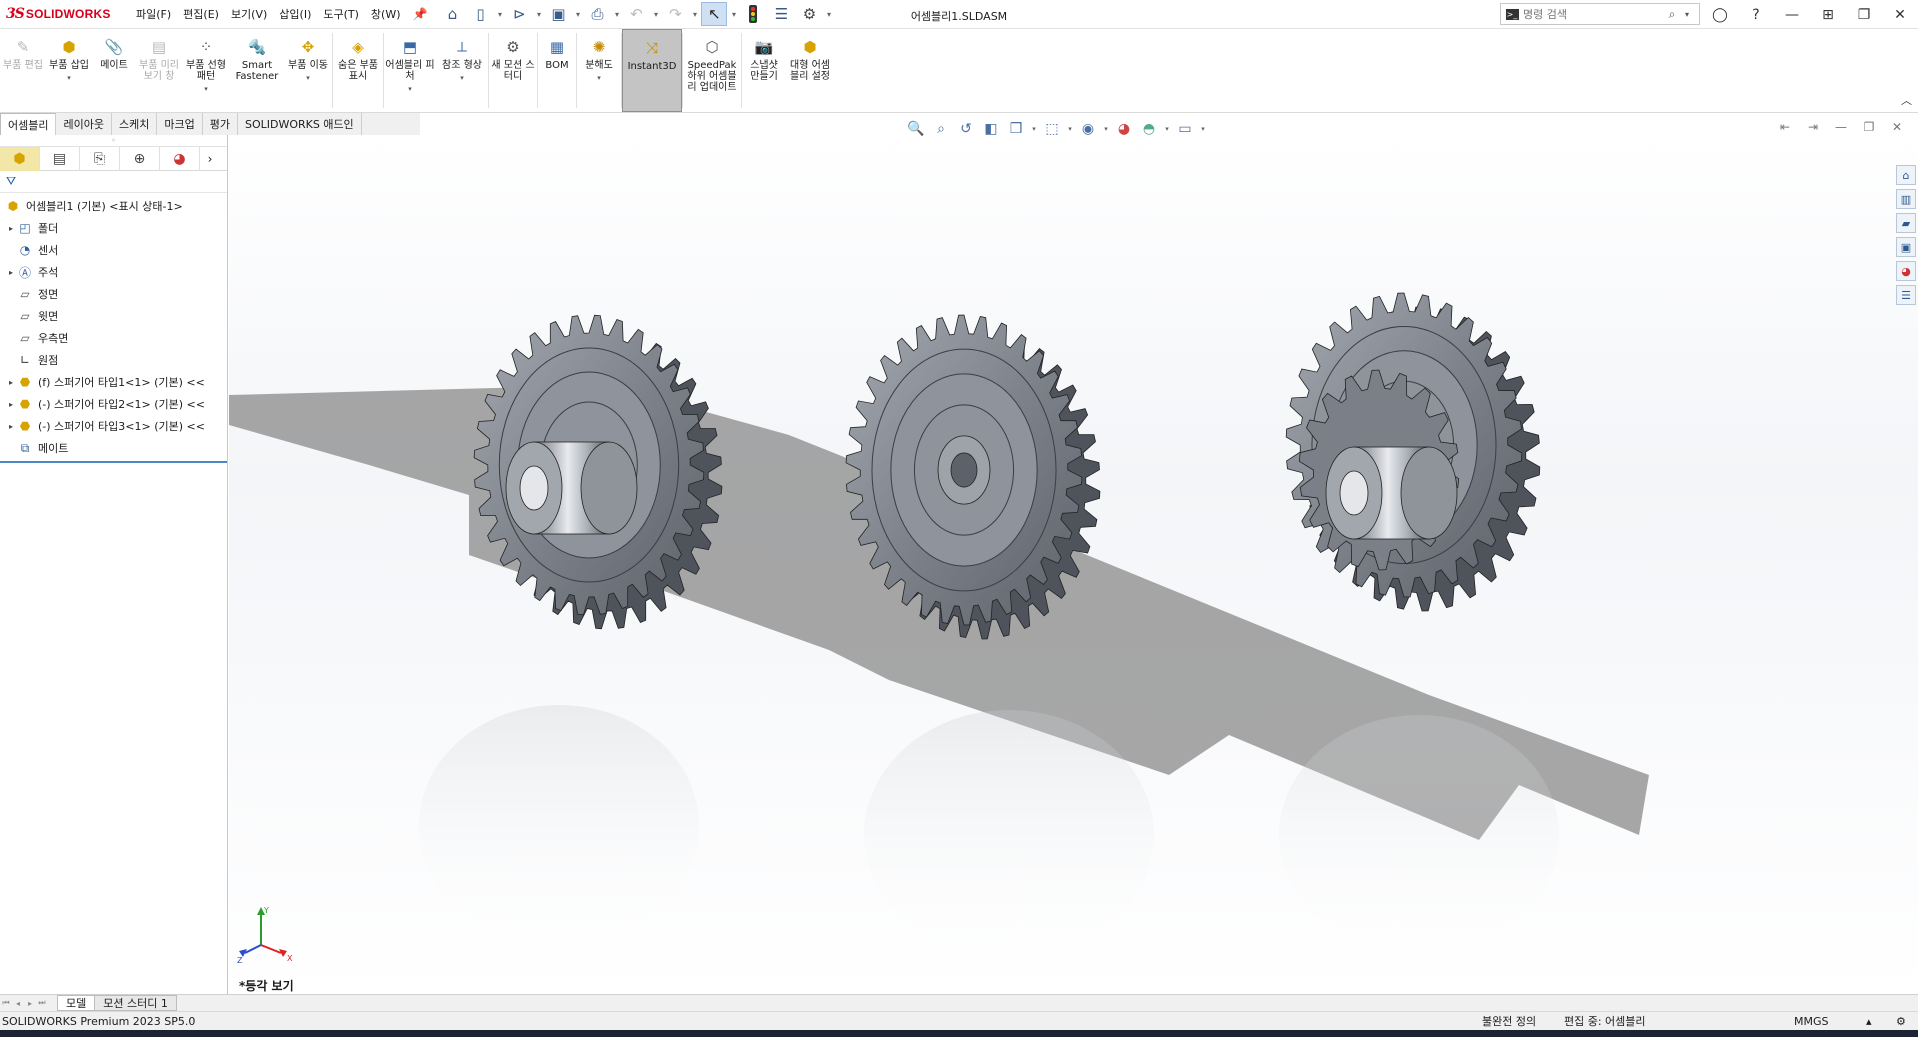 This screenshot has height=1037, width=1918. Describe the element at coordinates (1864, 15) in the screenshot. I see `restore-button: ❐` at that location.